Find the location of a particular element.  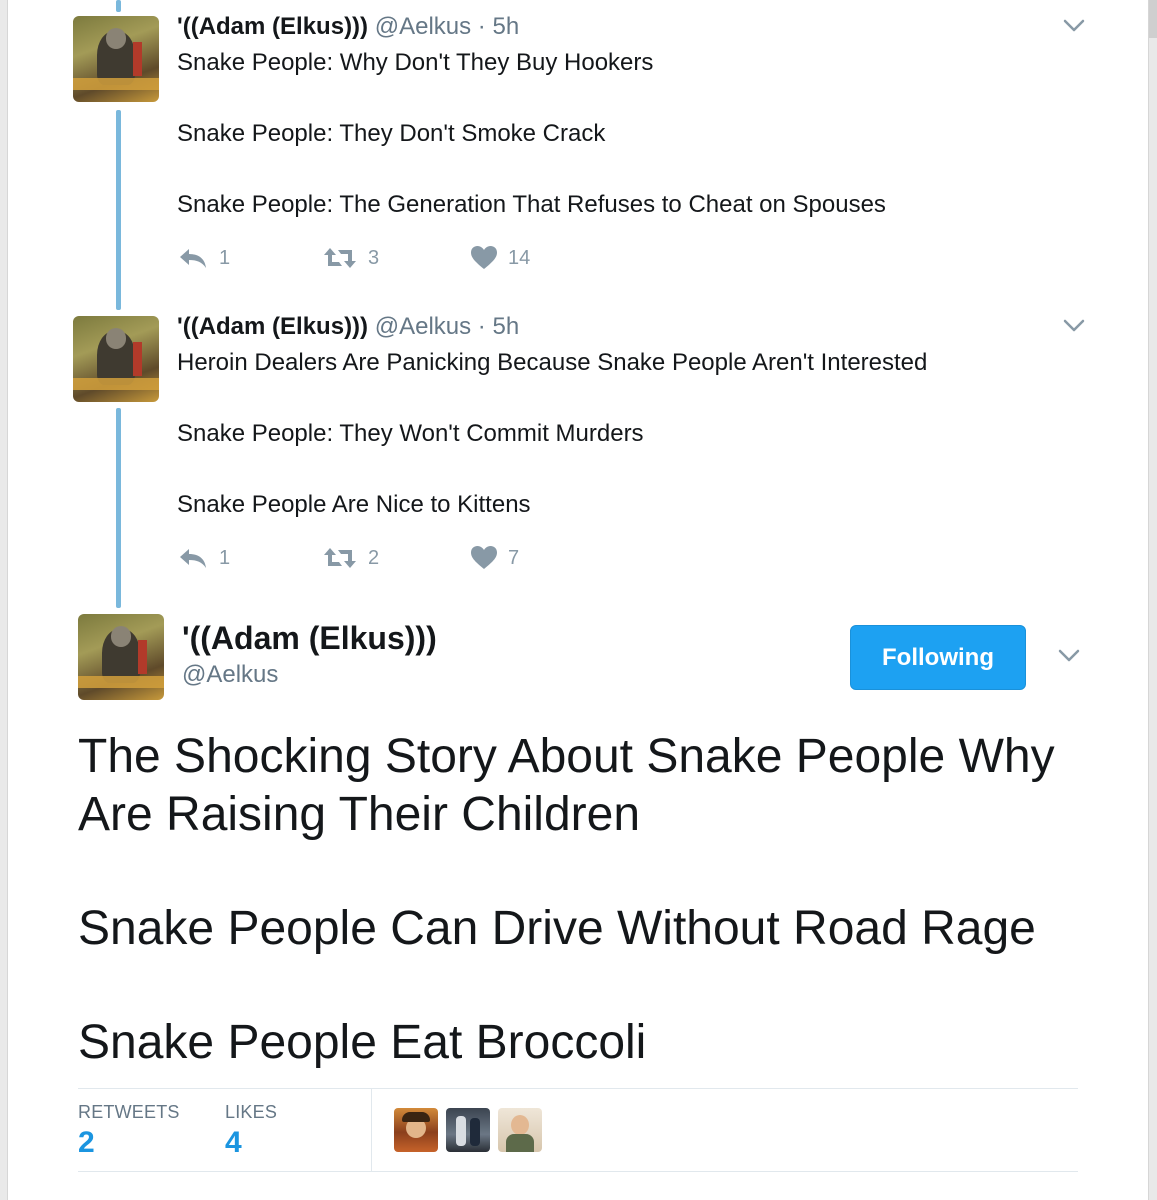

tweet-text-paragraph: Snake People Eat Broccoli is located at coordinates (362, 1042).